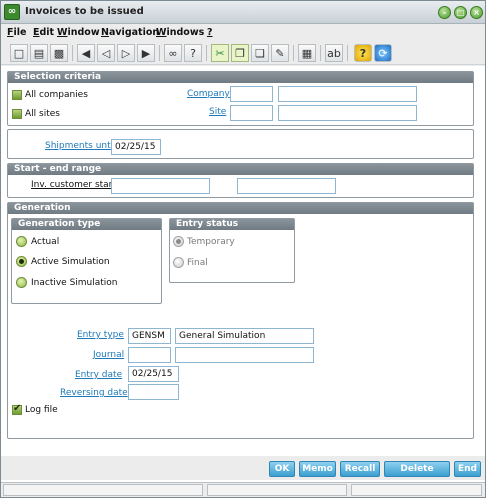 The height and width of the screenshot is (498, 486). What do you see at coordinates (217, 112) in the screenshot?
I see `site-link: Site` at bounding box center [217, 112].